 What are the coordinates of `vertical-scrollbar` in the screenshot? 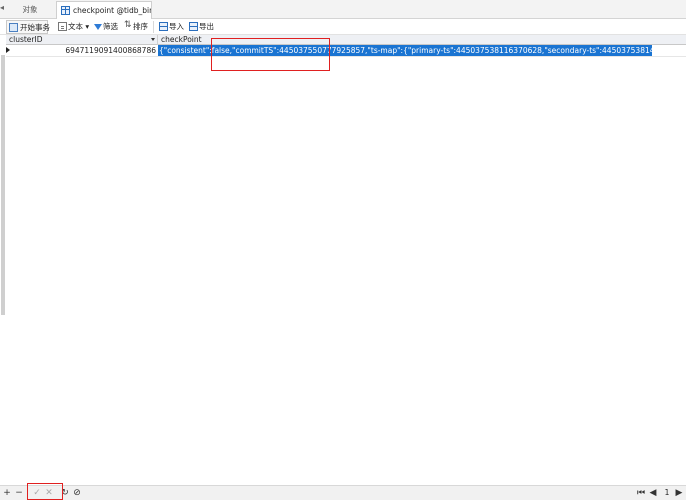 It's located at (3, 260).